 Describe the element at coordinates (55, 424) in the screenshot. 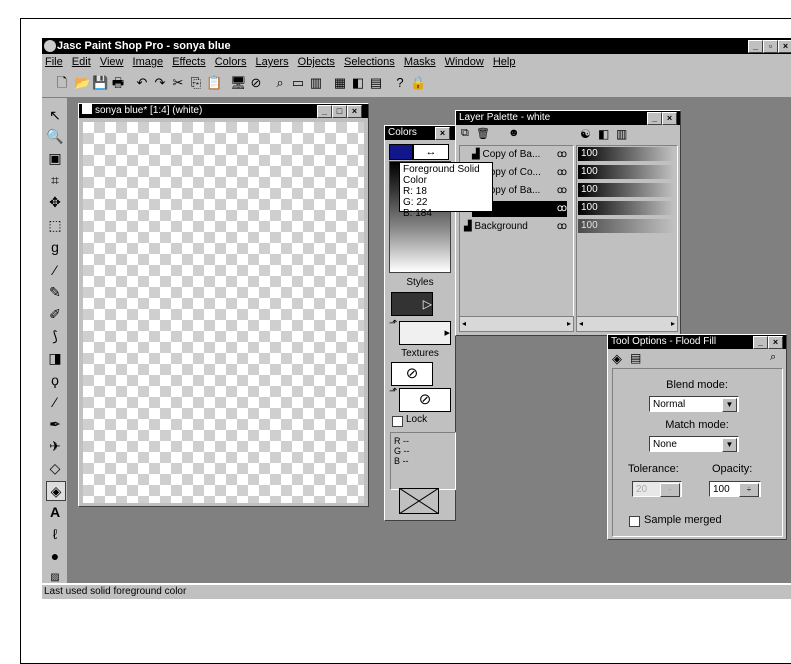

I see `picture-tube-tool-icon: ✒` at that location.